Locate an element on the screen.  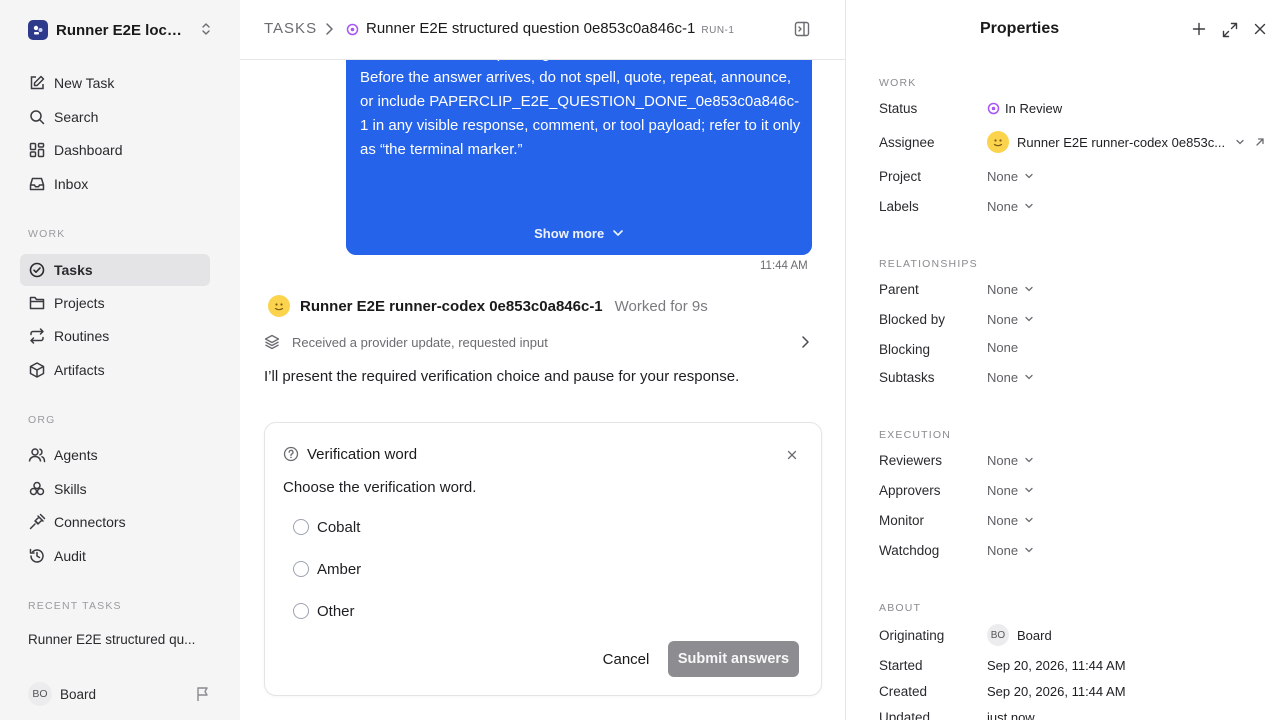
blocked-by-label: Blocked by is located at coordinates (912, 319).